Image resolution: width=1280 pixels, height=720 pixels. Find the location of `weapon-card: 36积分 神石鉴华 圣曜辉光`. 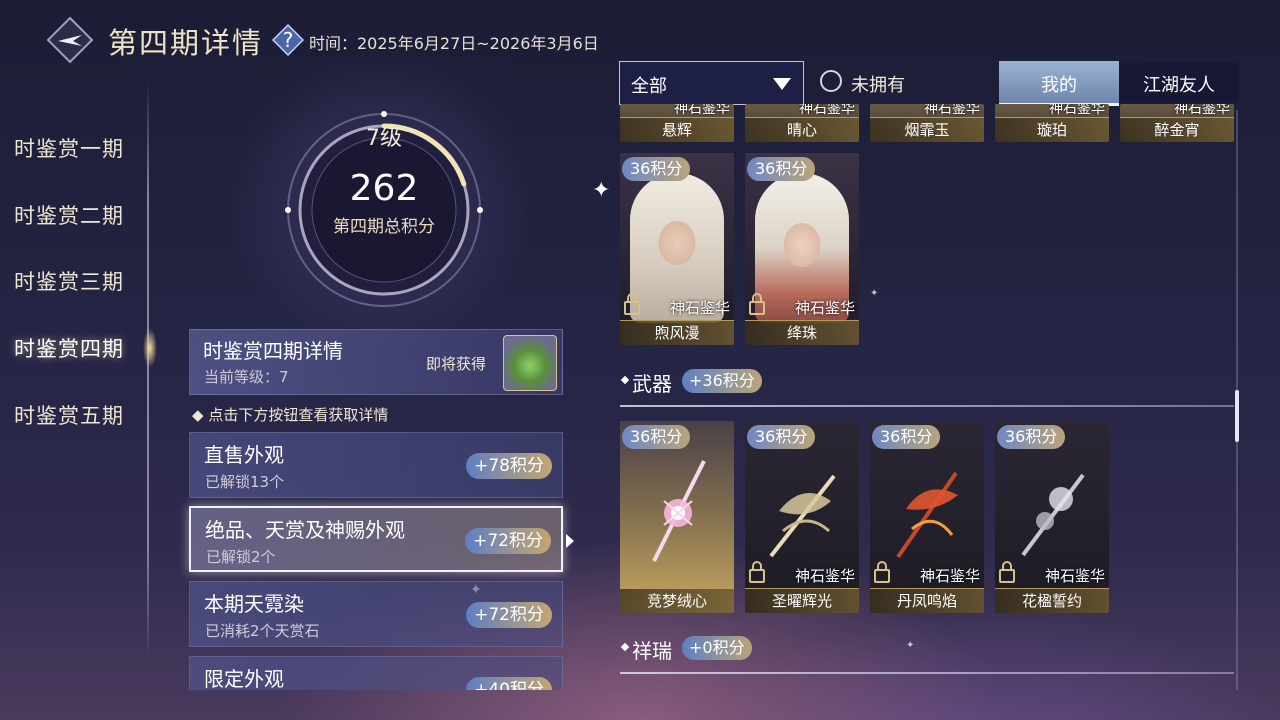

weapon-card: 36积分 神石鉴华 圣曜辉光 is located at coordinates (802, 517).